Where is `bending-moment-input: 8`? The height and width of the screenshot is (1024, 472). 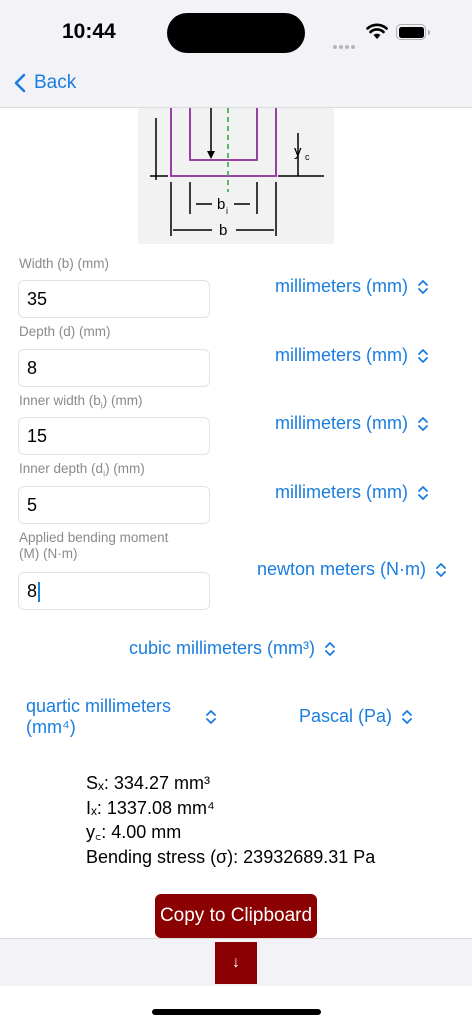
bending-moment-input: 8 is located at coordinates (114, 591).